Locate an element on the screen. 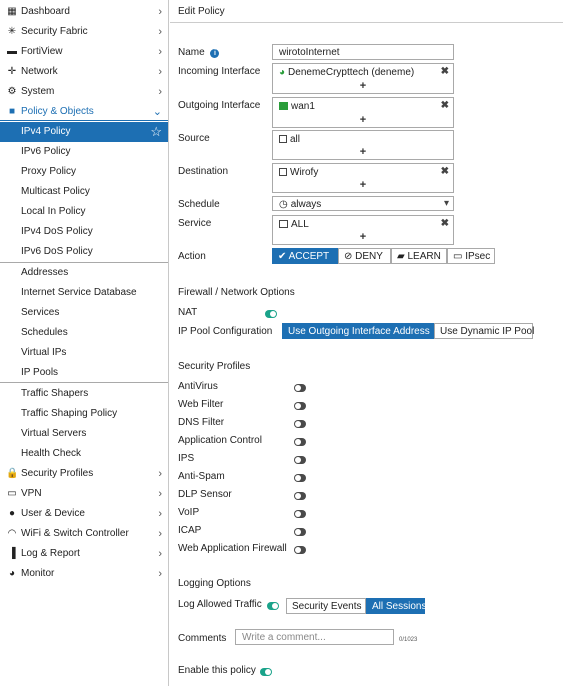 The image size is (563, 686). sidebar-item-system: ⚙ System › is located at coordinates (84, 92).